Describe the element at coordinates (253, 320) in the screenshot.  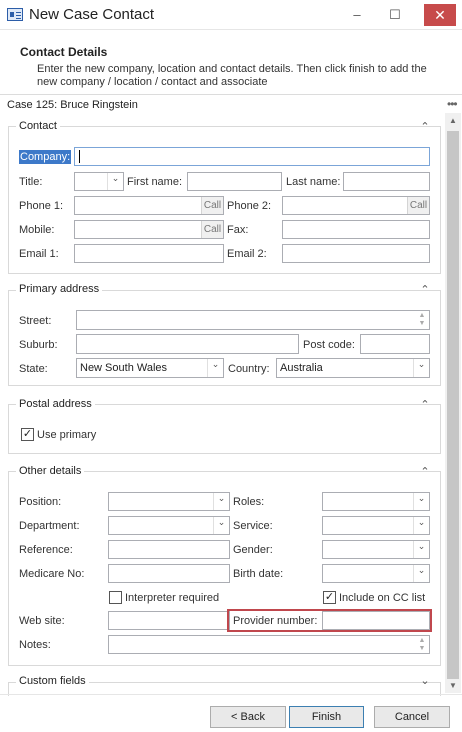
I see `street-input: ▲ ▼` at that location.